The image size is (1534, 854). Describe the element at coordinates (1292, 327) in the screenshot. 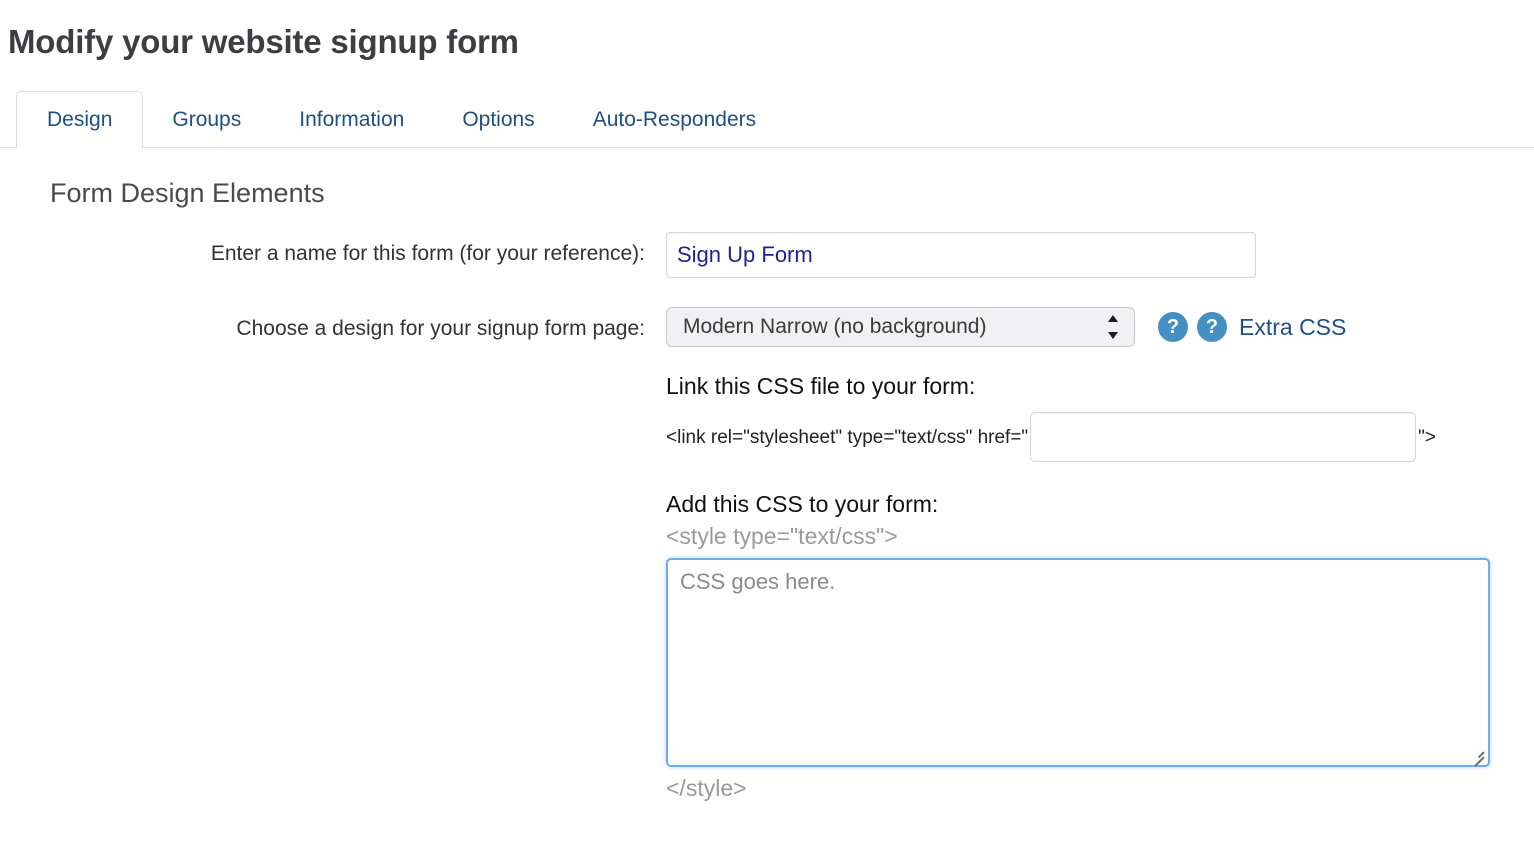

I see `extra-css-link: Extra CSS` at that location.